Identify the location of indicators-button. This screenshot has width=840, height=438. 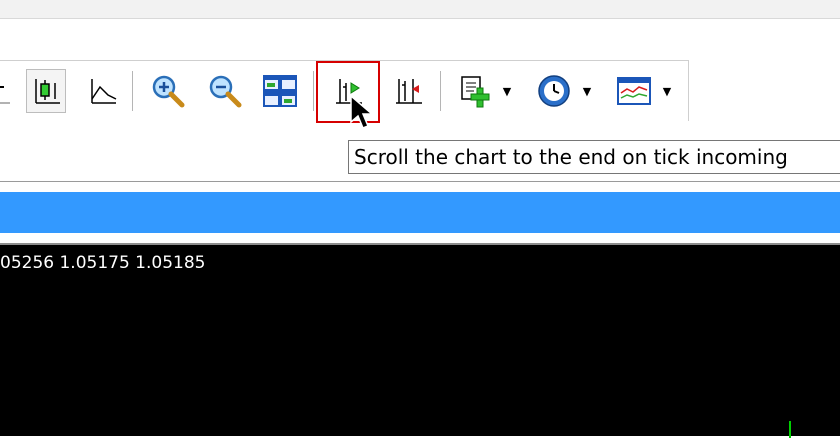
(476, 91).